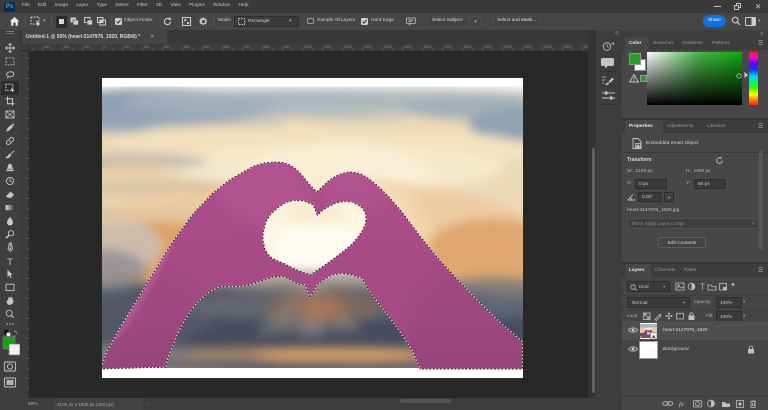 Image resolution: width=768 pixels, height=410 pixels. Describe the element at coordinates (681, 404) in the screenshot. I see `svg-text: fx` at that location.